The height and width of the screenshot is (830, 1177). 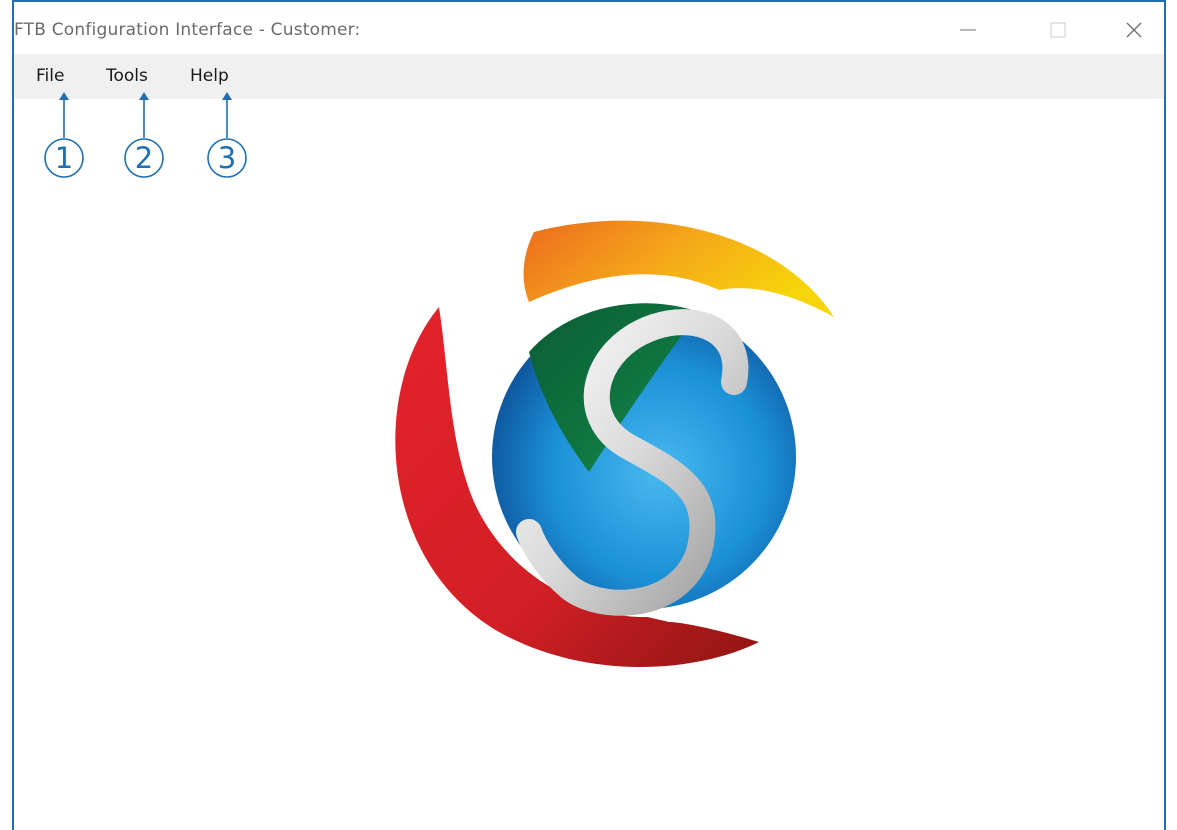 What do you see at coordinates (589, 28) in the screenshot?
I see `title-bar: FTB Configuration Interface - Customer:` at bounding box center [589, 28].